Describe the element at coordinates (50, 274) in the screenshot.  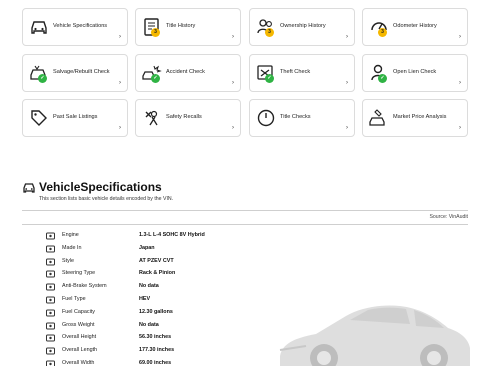
I see `steering-icon` at that location.